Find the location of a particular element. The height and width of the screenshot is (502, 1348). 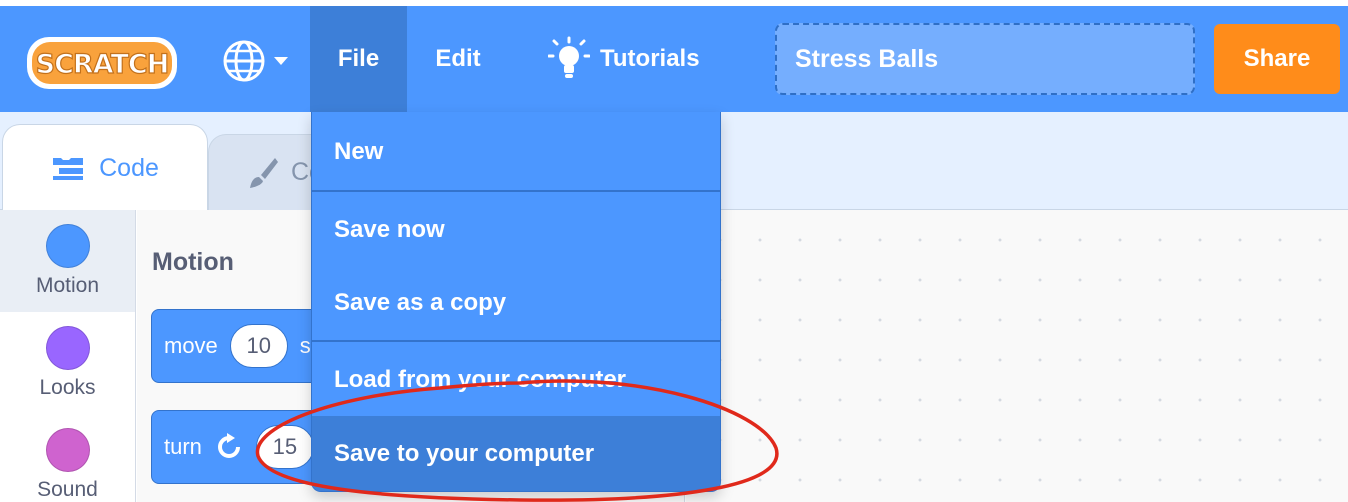

category-looks: Looks is located at coordinates (67, 363).